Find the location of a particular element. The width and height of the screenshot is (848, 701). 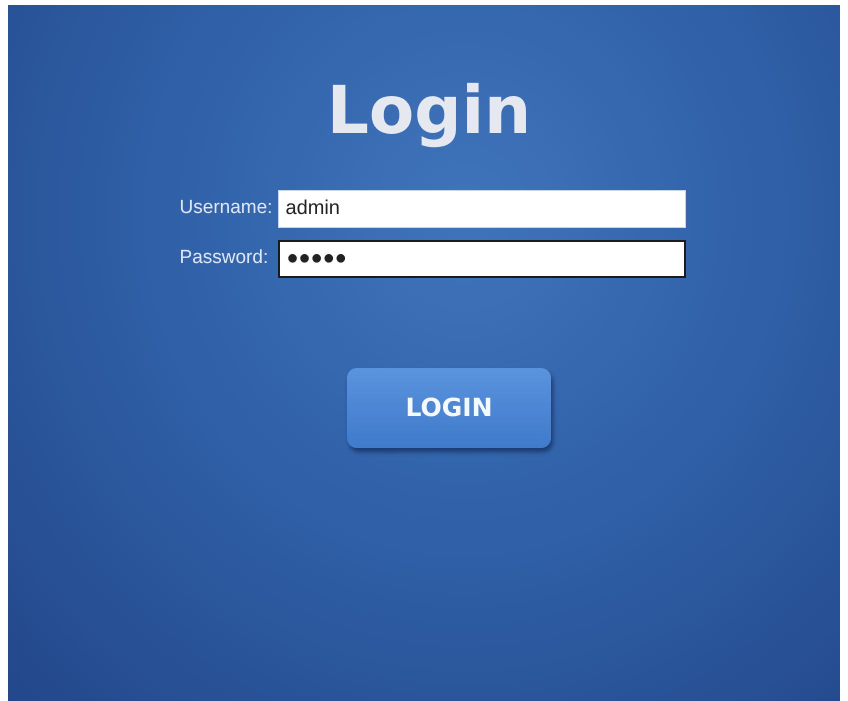

input-field: admin is located at coordinates (482, 209).